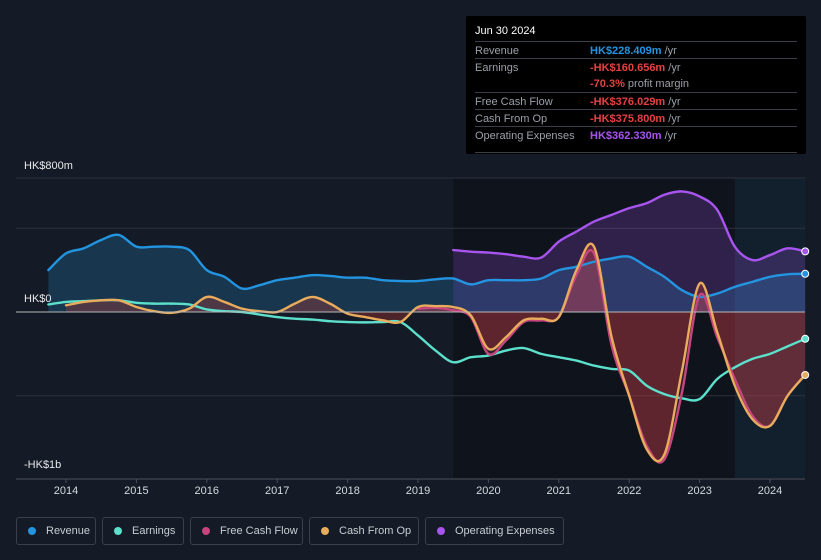 This screenshot has height=560, width=821. Describe the element at coordinates (66, 491) in the screenshot. I see `x-tick-label: 2014` at that location.